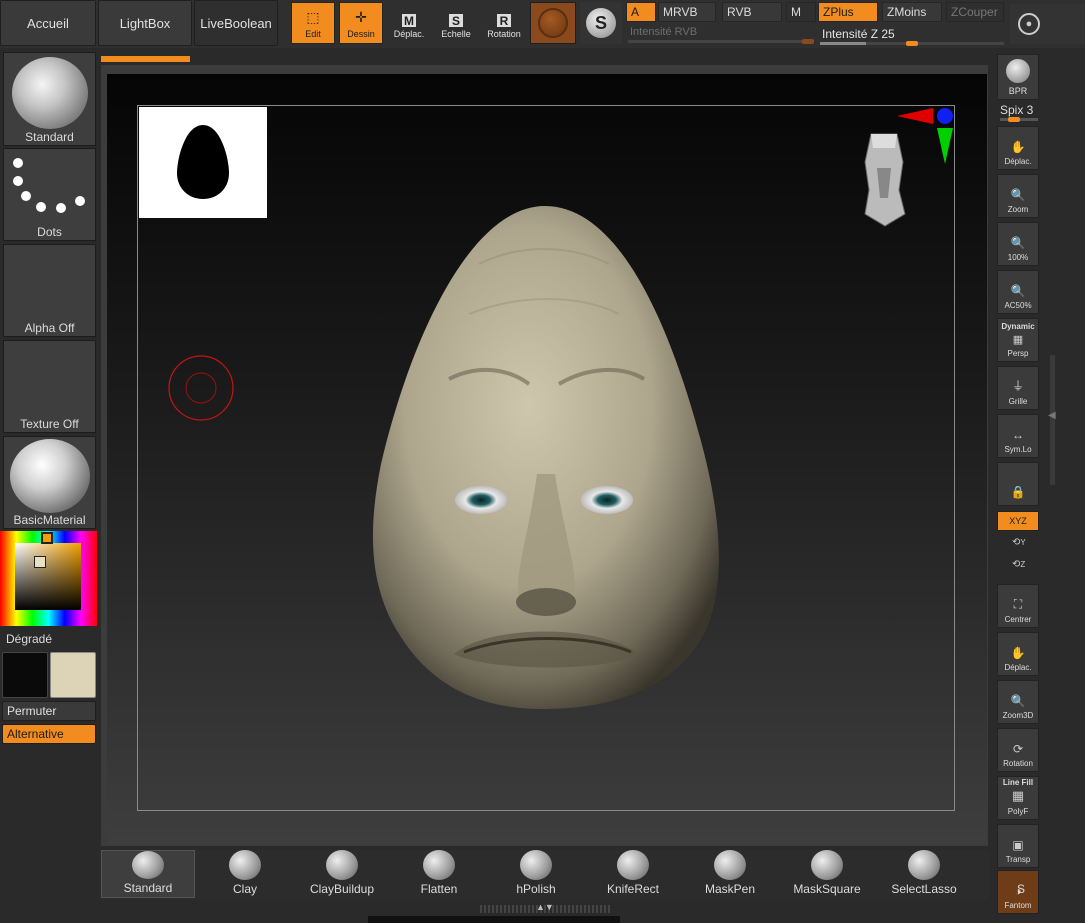 Image resolution: width=1085 pixels, height=923 pixels. Describe the element at coordinates (730, 874) in the screenshot. I see `brush-maskpen: MaskPen` at that location.